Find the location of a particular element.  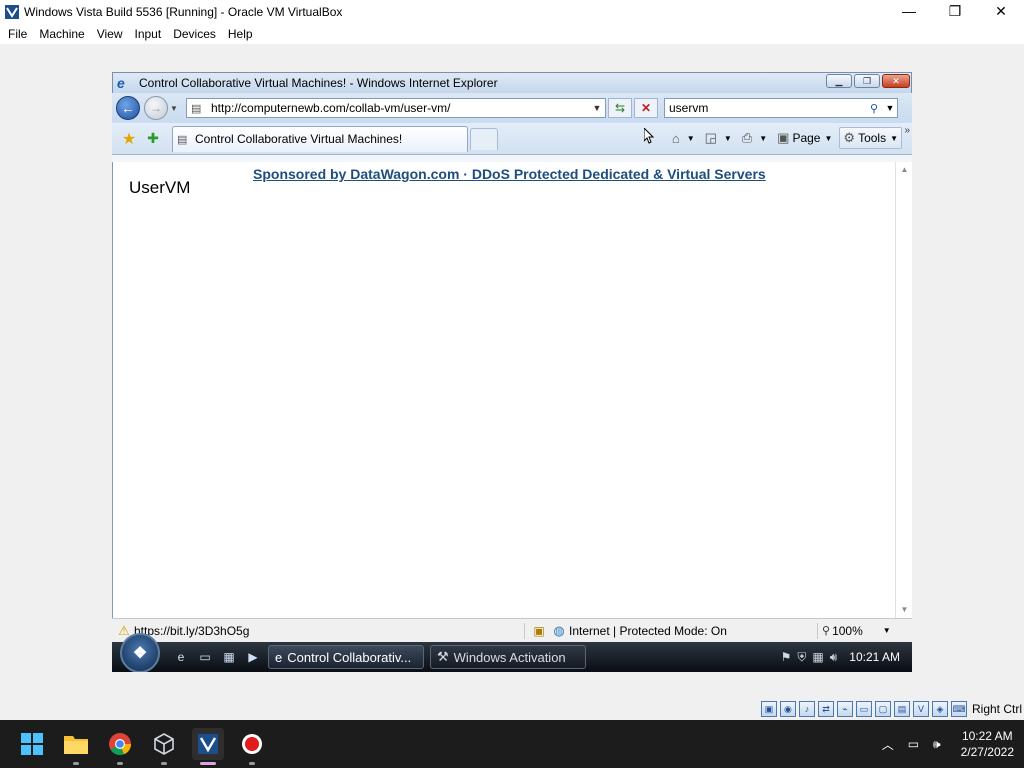

usb-icon: ⌁ is located at coordinates (844, 709).